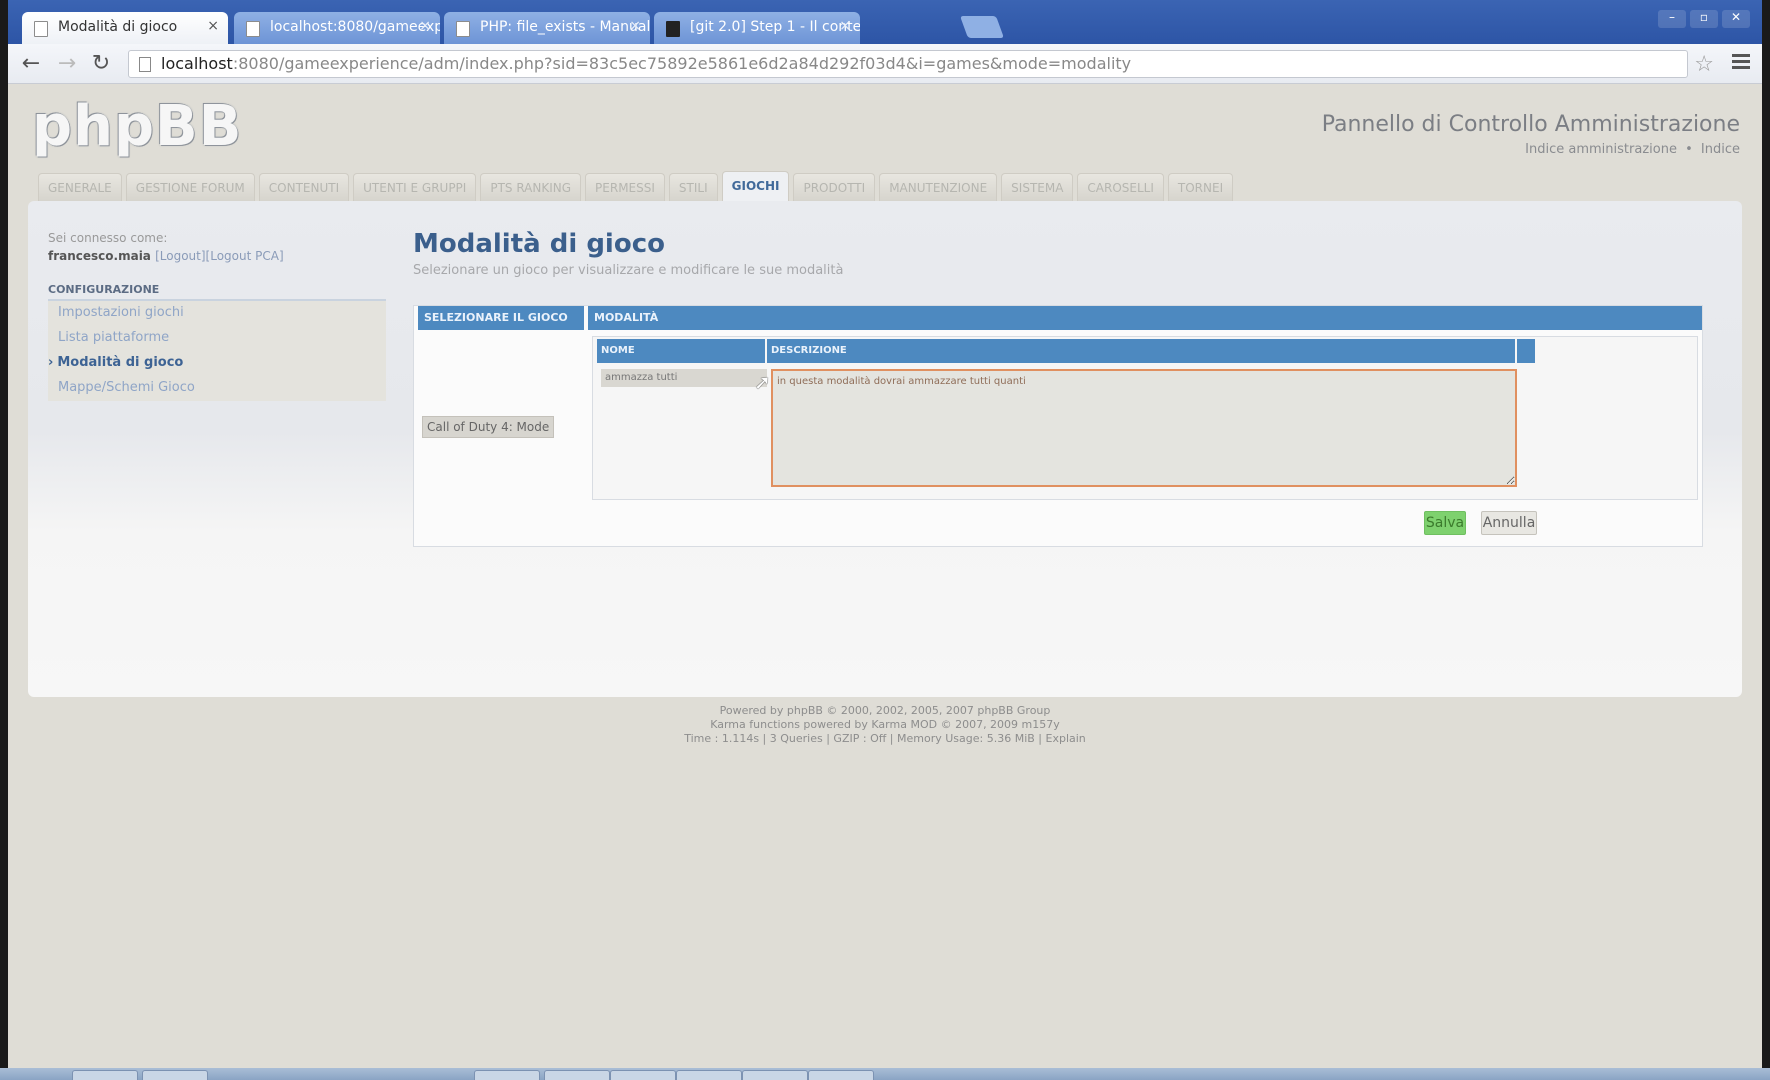  What do you see at coordinates (1704, 64) in the screenshot?
I see `bookmark-star-icon: ☆` at bounding box center [1704, 64].